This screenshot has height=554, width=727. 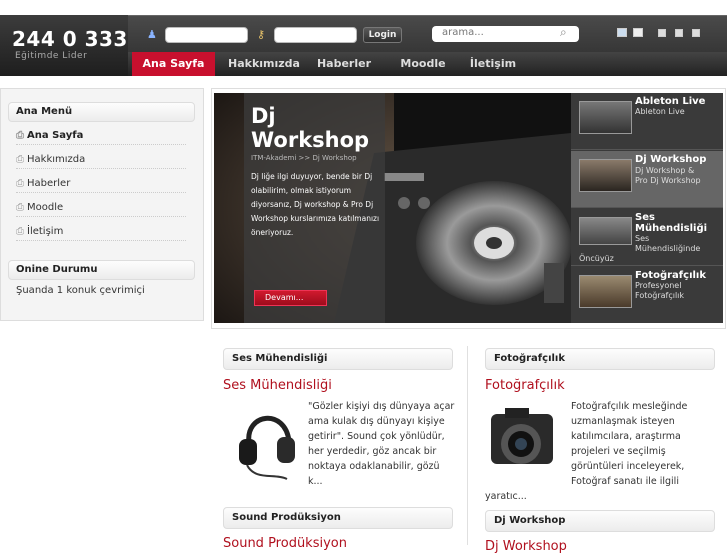 I want to click on tagline: Eğitimde Lider, so click(x=51, y=56).